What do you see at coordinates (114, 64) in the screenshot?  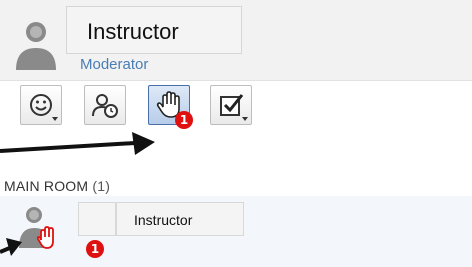 I see `user-role: Moderator` at bounding box center [114, 64].